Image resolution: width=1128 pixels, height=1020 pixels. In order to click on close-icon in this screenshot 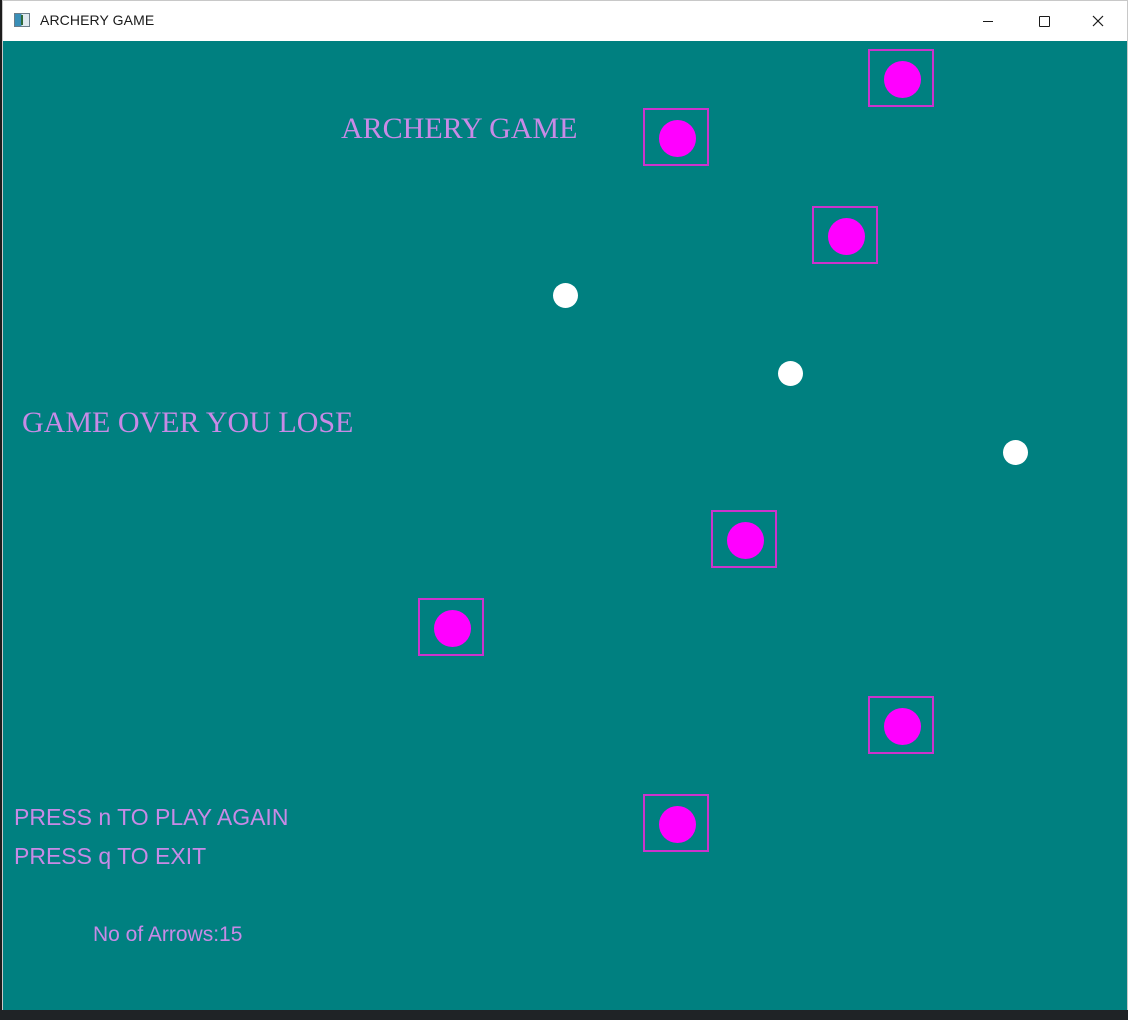, I will do `click(1098, 21)`.